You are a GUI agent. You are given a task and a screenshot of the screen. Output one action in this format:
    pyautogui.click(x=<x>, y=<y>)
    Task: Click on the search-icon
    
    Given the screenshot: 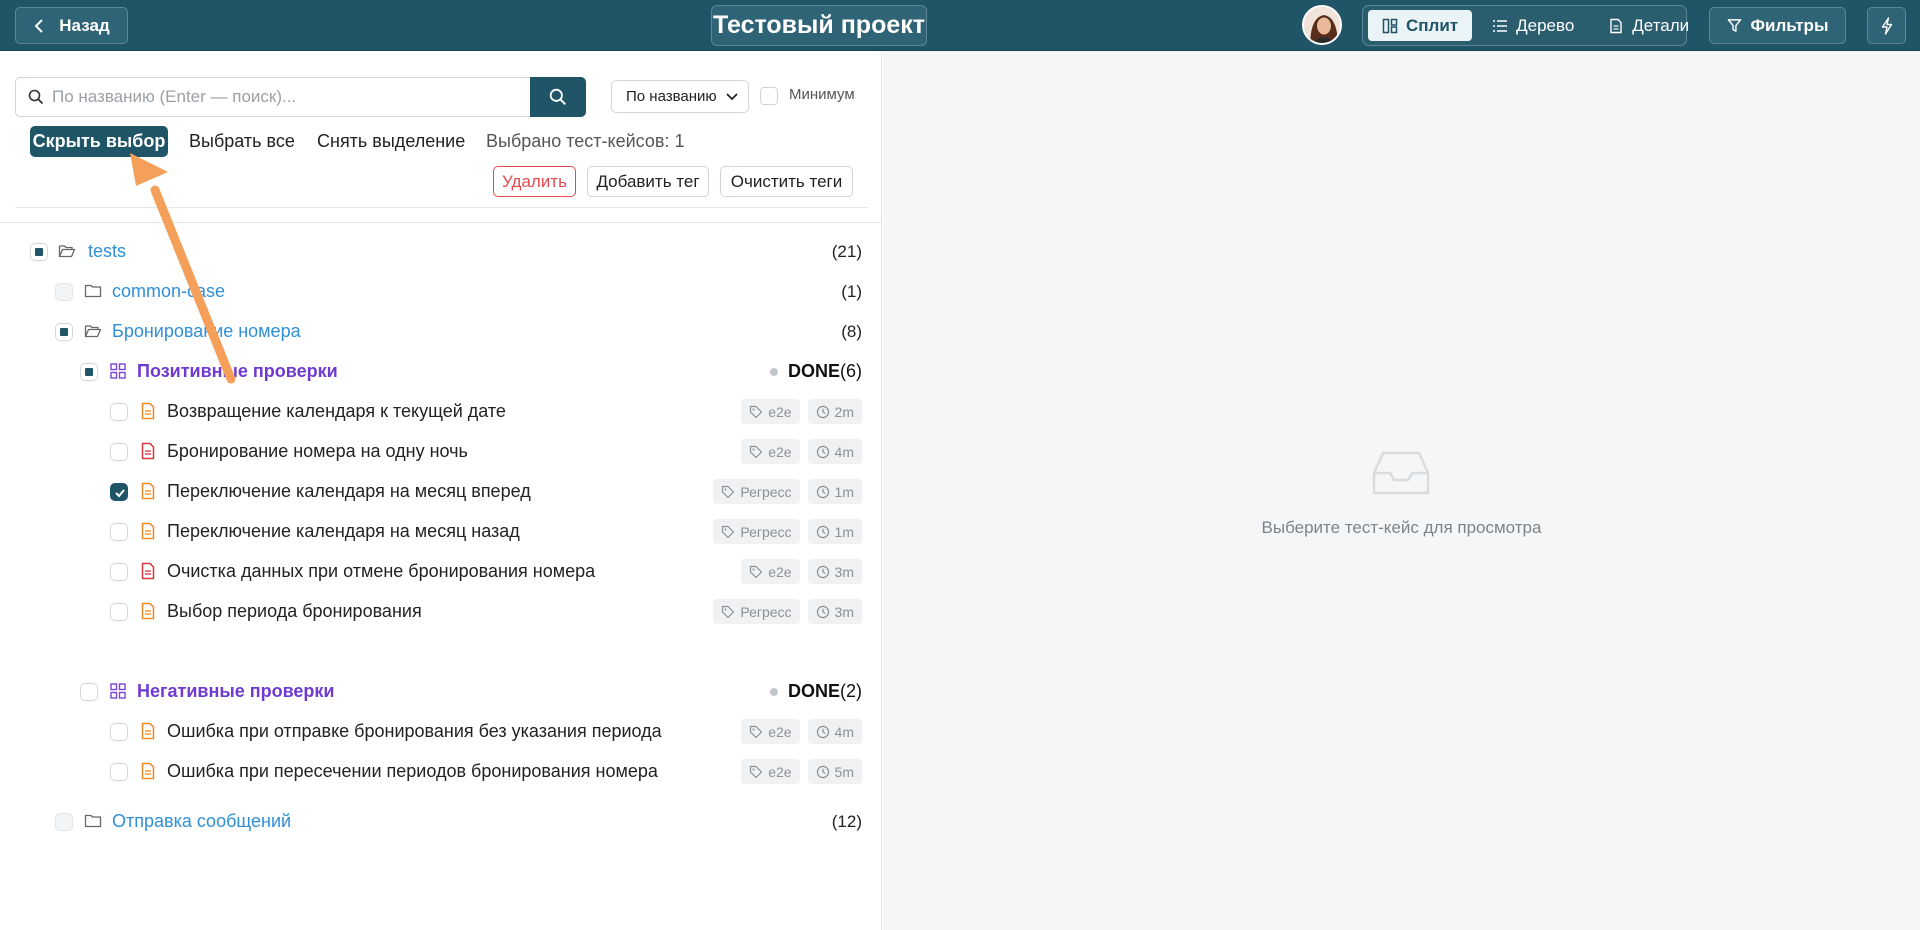 What is the action you would take?
    pyautogui.click(x=558, y=97)
    